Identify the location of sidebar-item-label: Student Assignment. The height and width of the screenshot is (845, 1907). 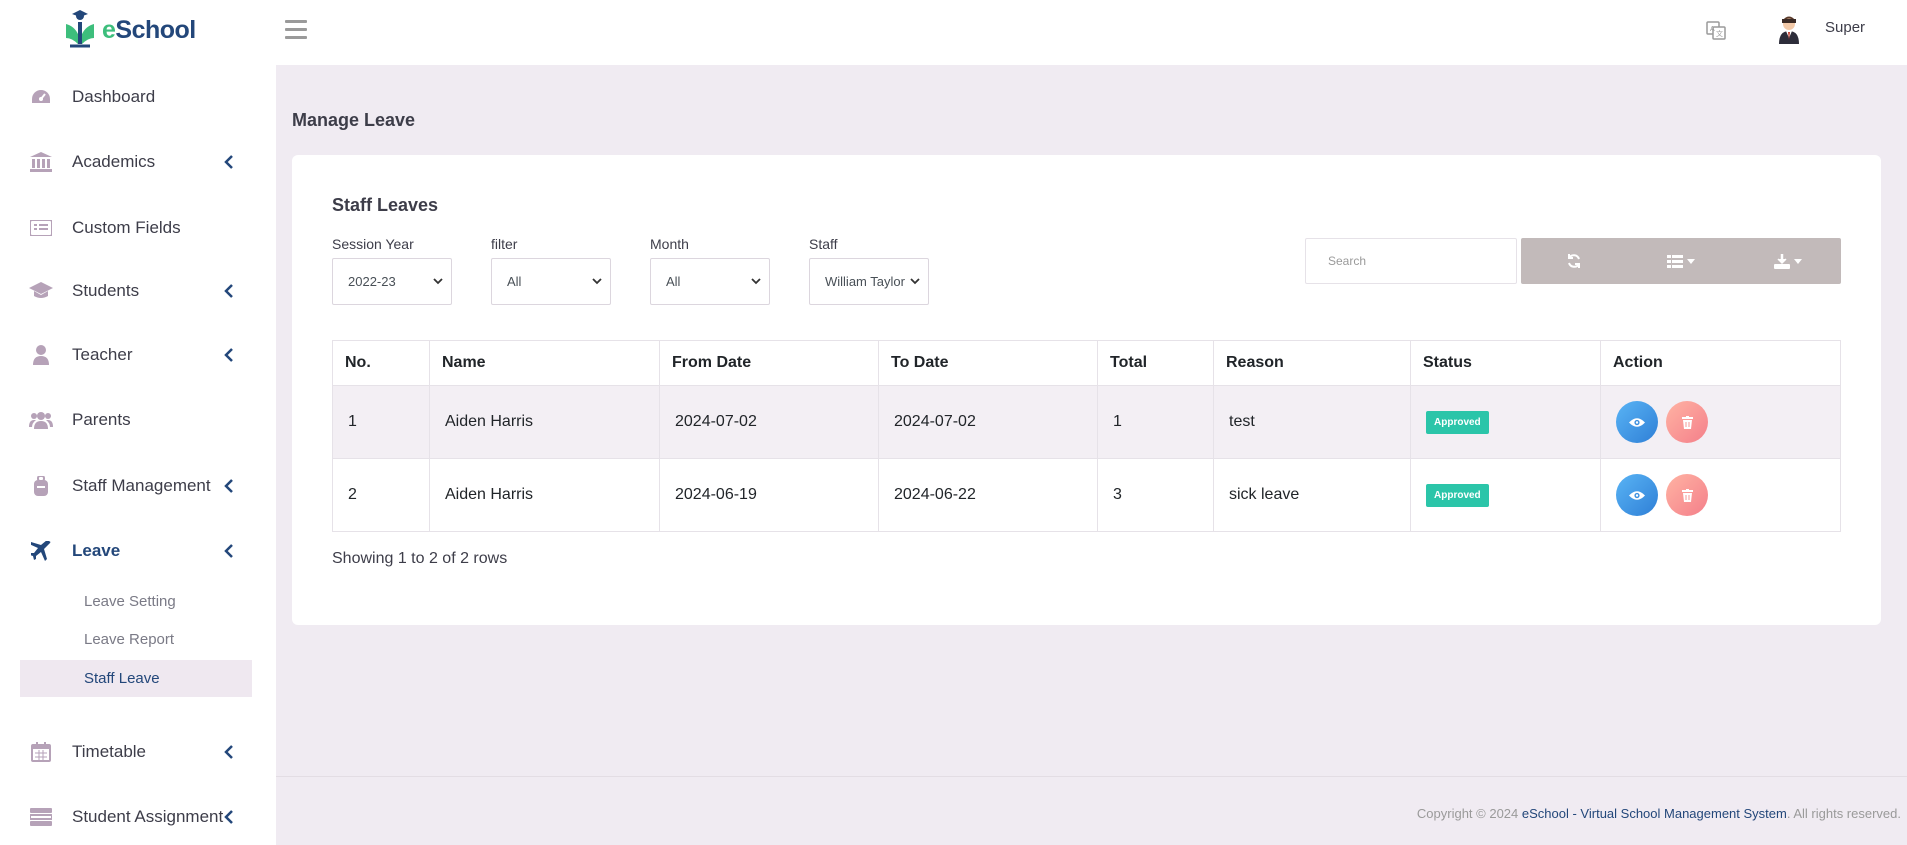
(148, 816).